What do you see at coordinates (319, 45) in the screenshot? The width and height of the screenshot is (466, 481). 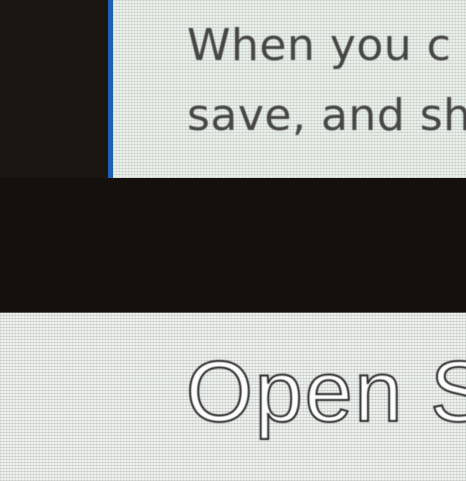 I see `dialog-message-line-1: When you c` at bounding box center [319, 45].